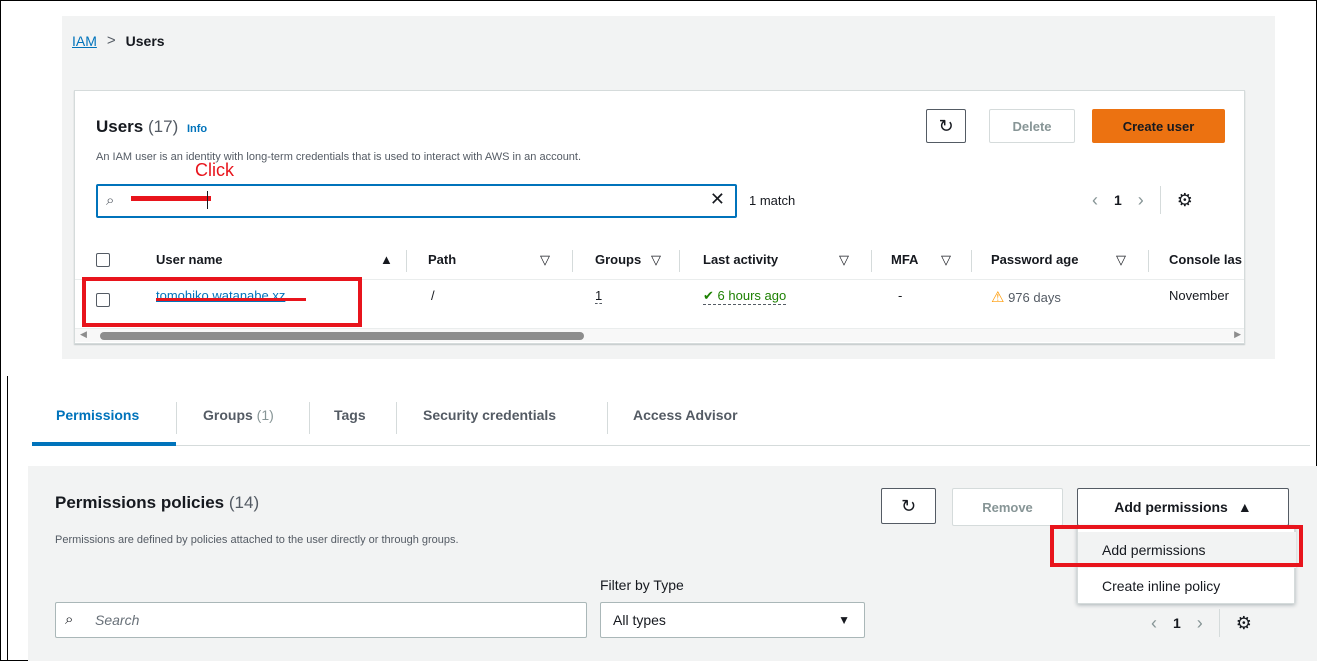 Image resolution: width=1317 pixels, height=661 pixels. Describe the element at coordinates (171, 198) in the screenshot. I see `redaction-mark` at that location.